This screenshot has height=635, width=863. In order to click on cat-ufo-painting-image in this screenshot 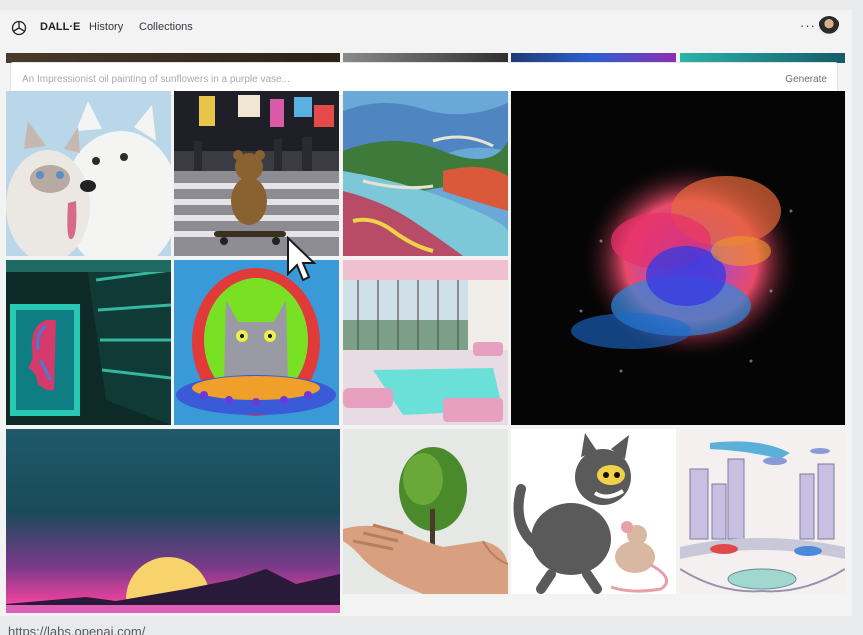, I will do `click(256, 342)`.